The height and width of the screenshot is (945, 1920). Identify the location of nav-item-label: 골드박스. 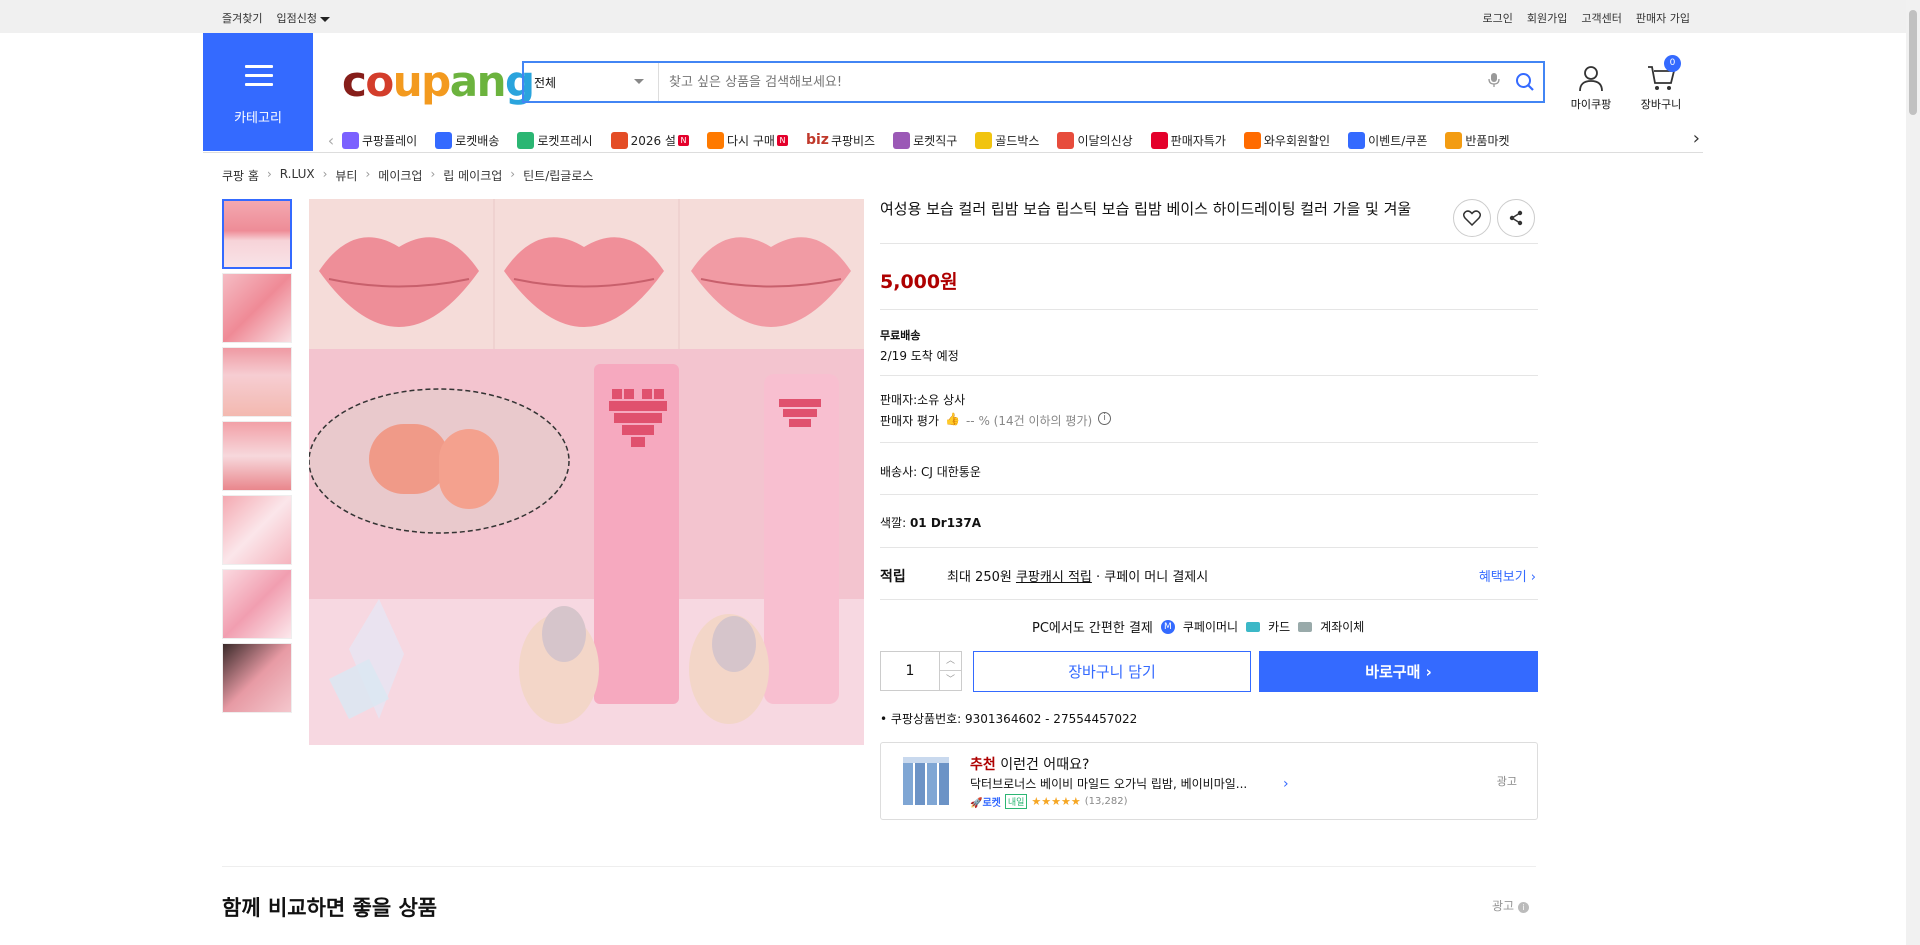
(1017, 140).